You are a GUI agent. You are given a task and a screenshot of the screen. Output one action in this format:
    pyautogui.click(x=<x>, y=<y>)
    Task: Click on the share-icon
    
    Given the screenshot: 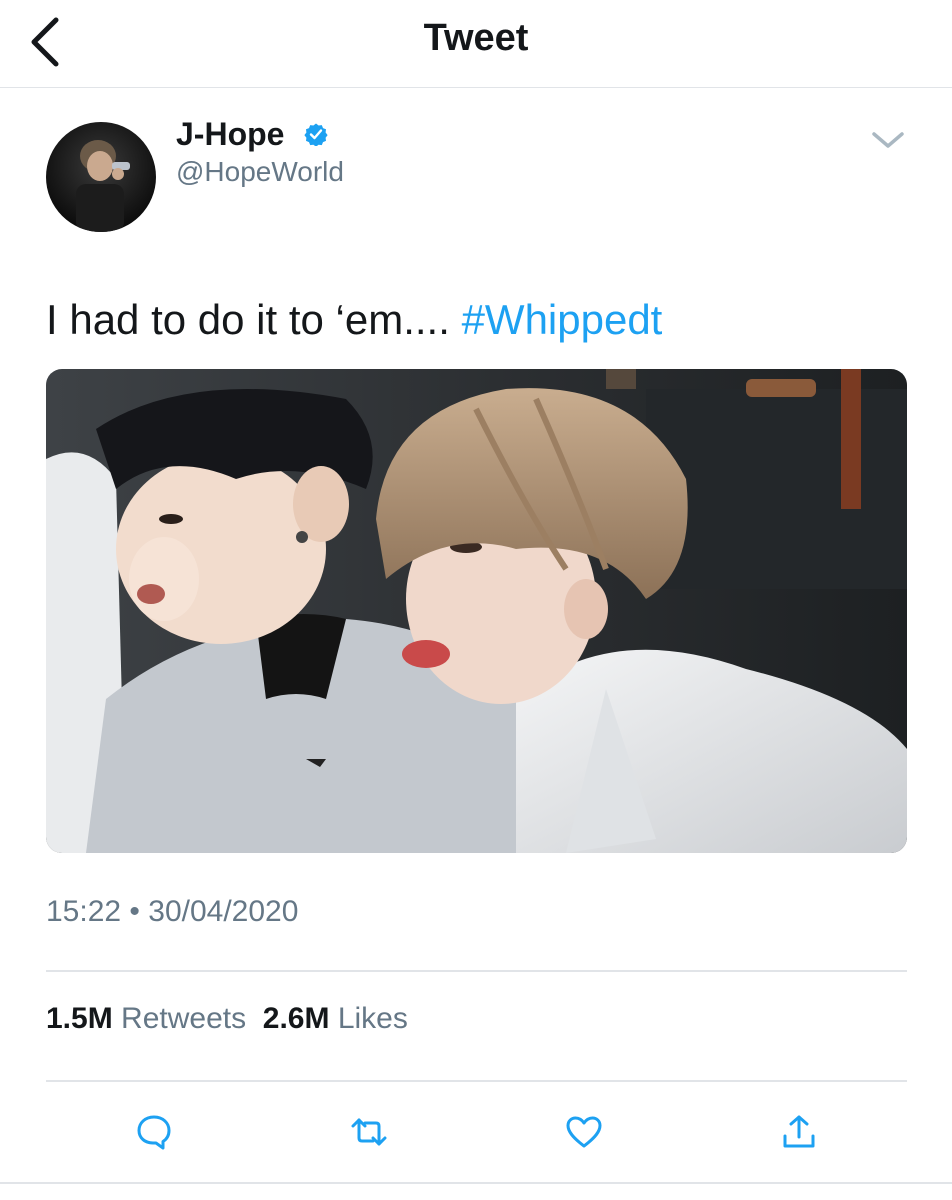 What is the action you would take?
    pyautogui.click(x=799, y=1131)
    